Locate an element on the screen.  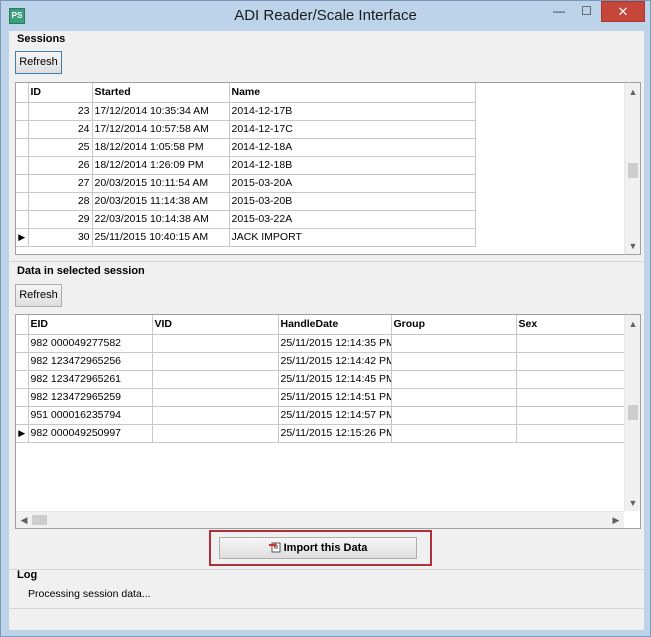
title-bar: PS ADI Reader/Scale Interface — ☐ ✕ is located at coordinates (325, 16).